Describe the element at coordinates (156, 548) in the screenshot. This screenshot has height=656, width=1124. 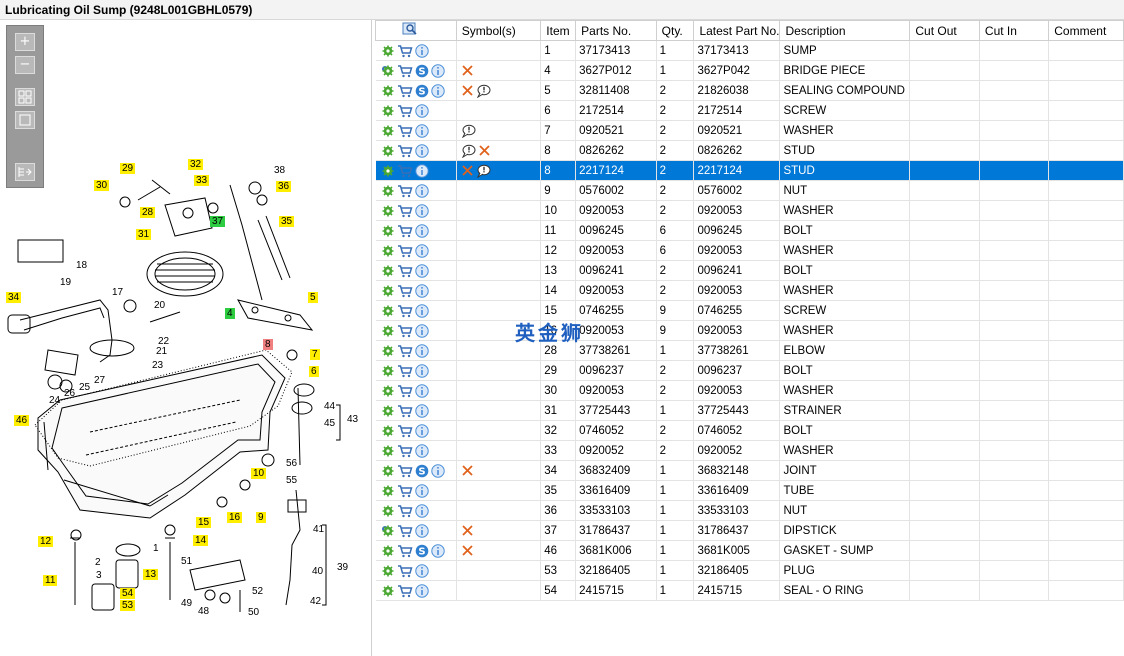
I see `callout-1: 1` at that location.